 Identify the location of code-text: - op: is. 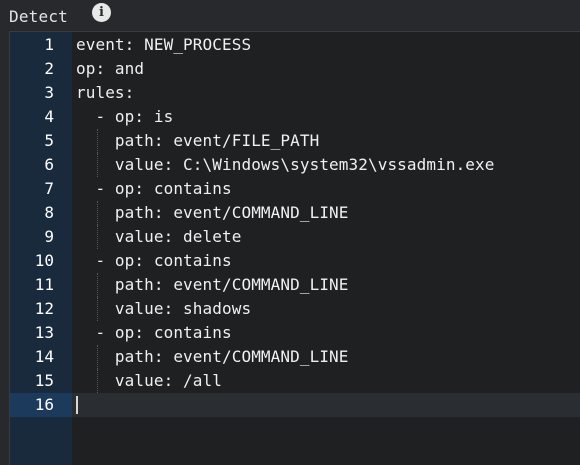
(326, 117).